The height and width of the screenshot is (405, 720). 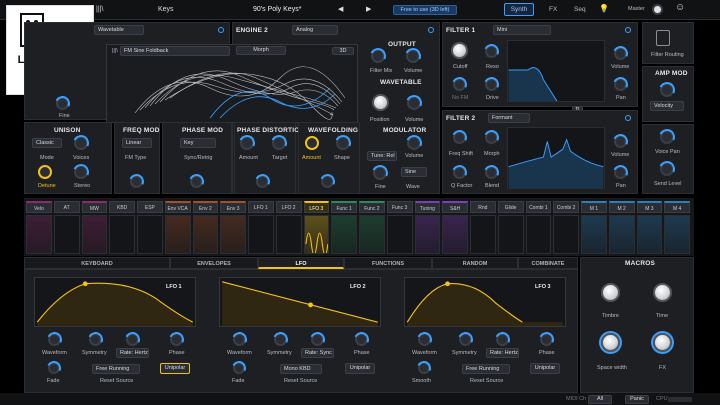 What do you see at coordinates (196, 181) in the screenshot?
I see `phase-mod-knob` at bounding box center [196, 181].